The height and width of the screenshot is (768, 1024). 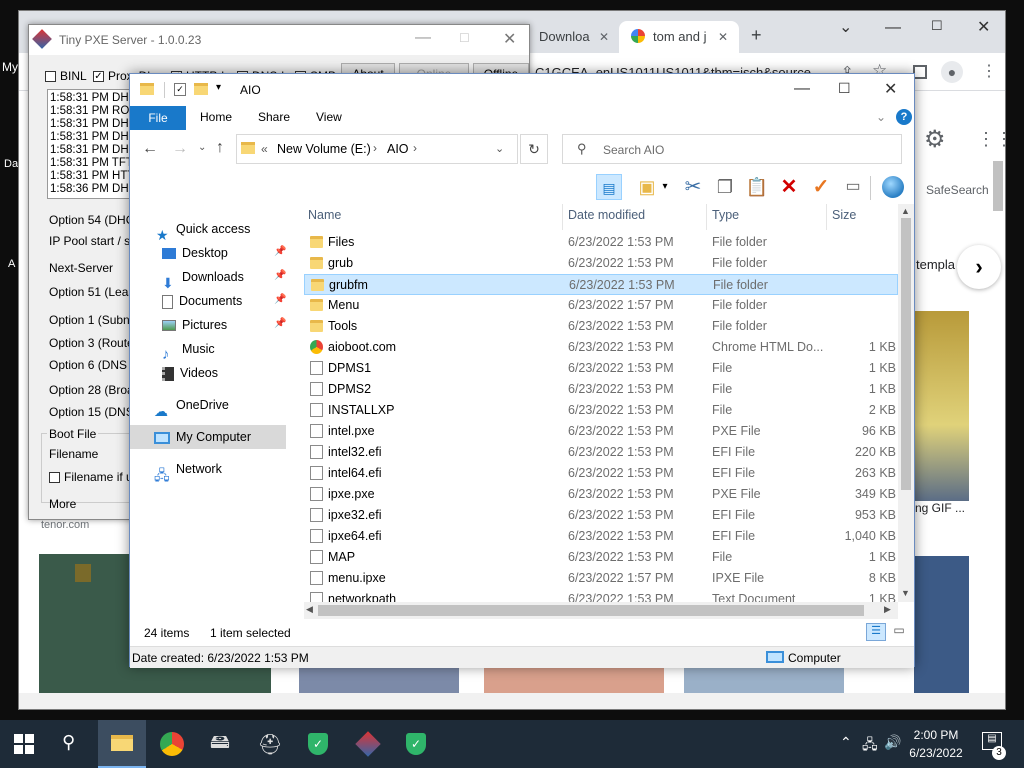 What do you see at coordinates (264, 149) in the screenshot?
I see `breadcrumb-overflow: «` at bounding box center [264, 149].